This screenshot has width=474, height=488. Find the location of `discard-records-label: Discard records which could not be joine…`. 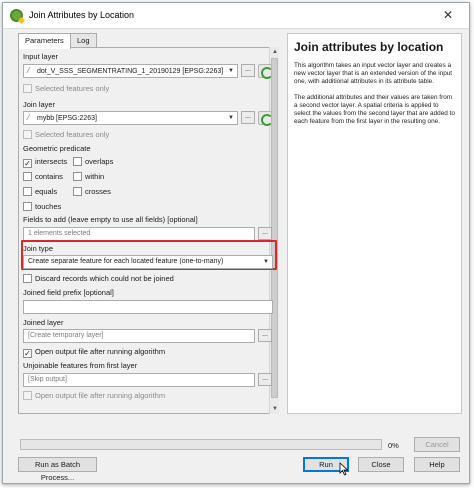

discard-records-label: Discard records which could not be joine… is located at coordinates (104, 278).